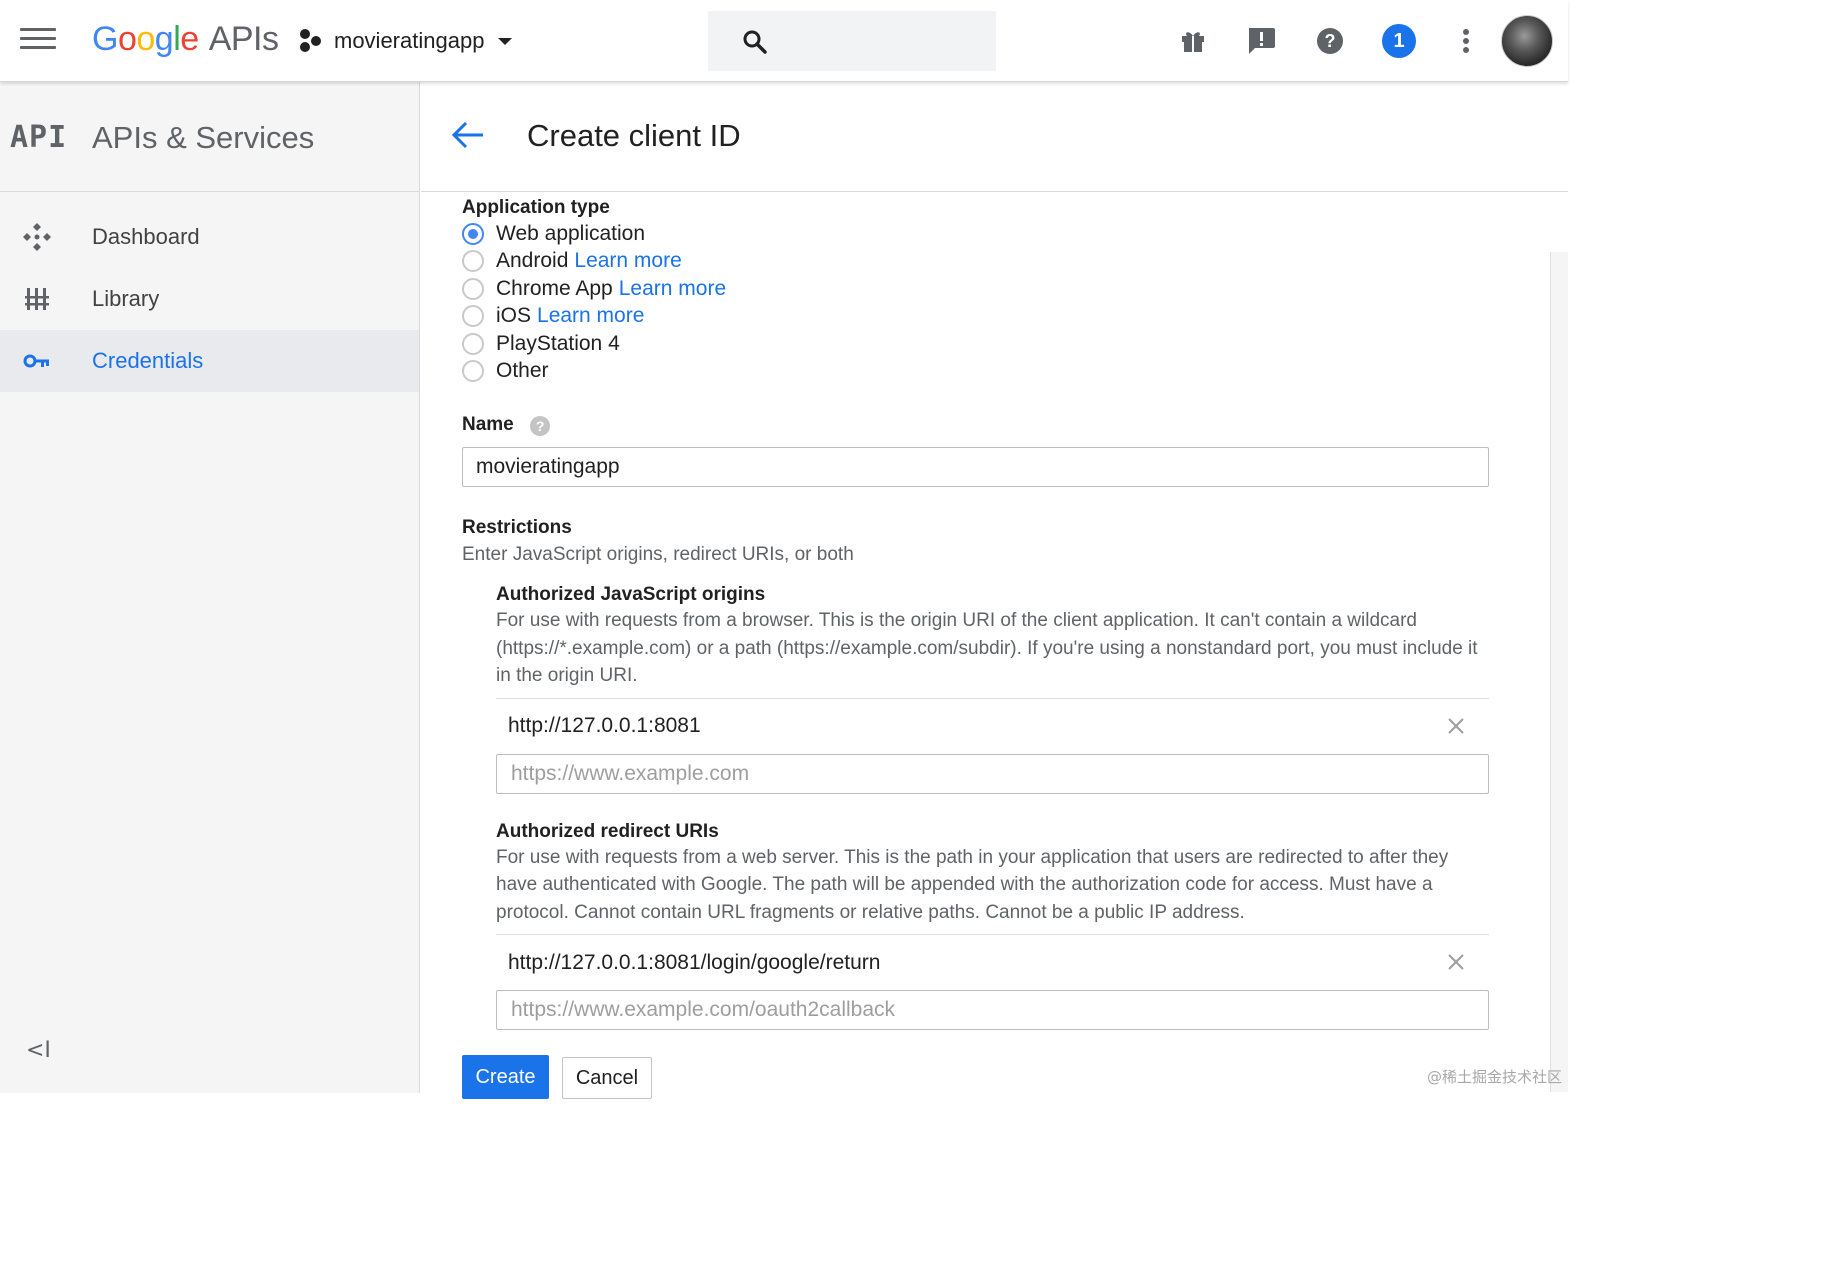  I want to click on sidebar-item-label: Dashboard, so click(146, 236).